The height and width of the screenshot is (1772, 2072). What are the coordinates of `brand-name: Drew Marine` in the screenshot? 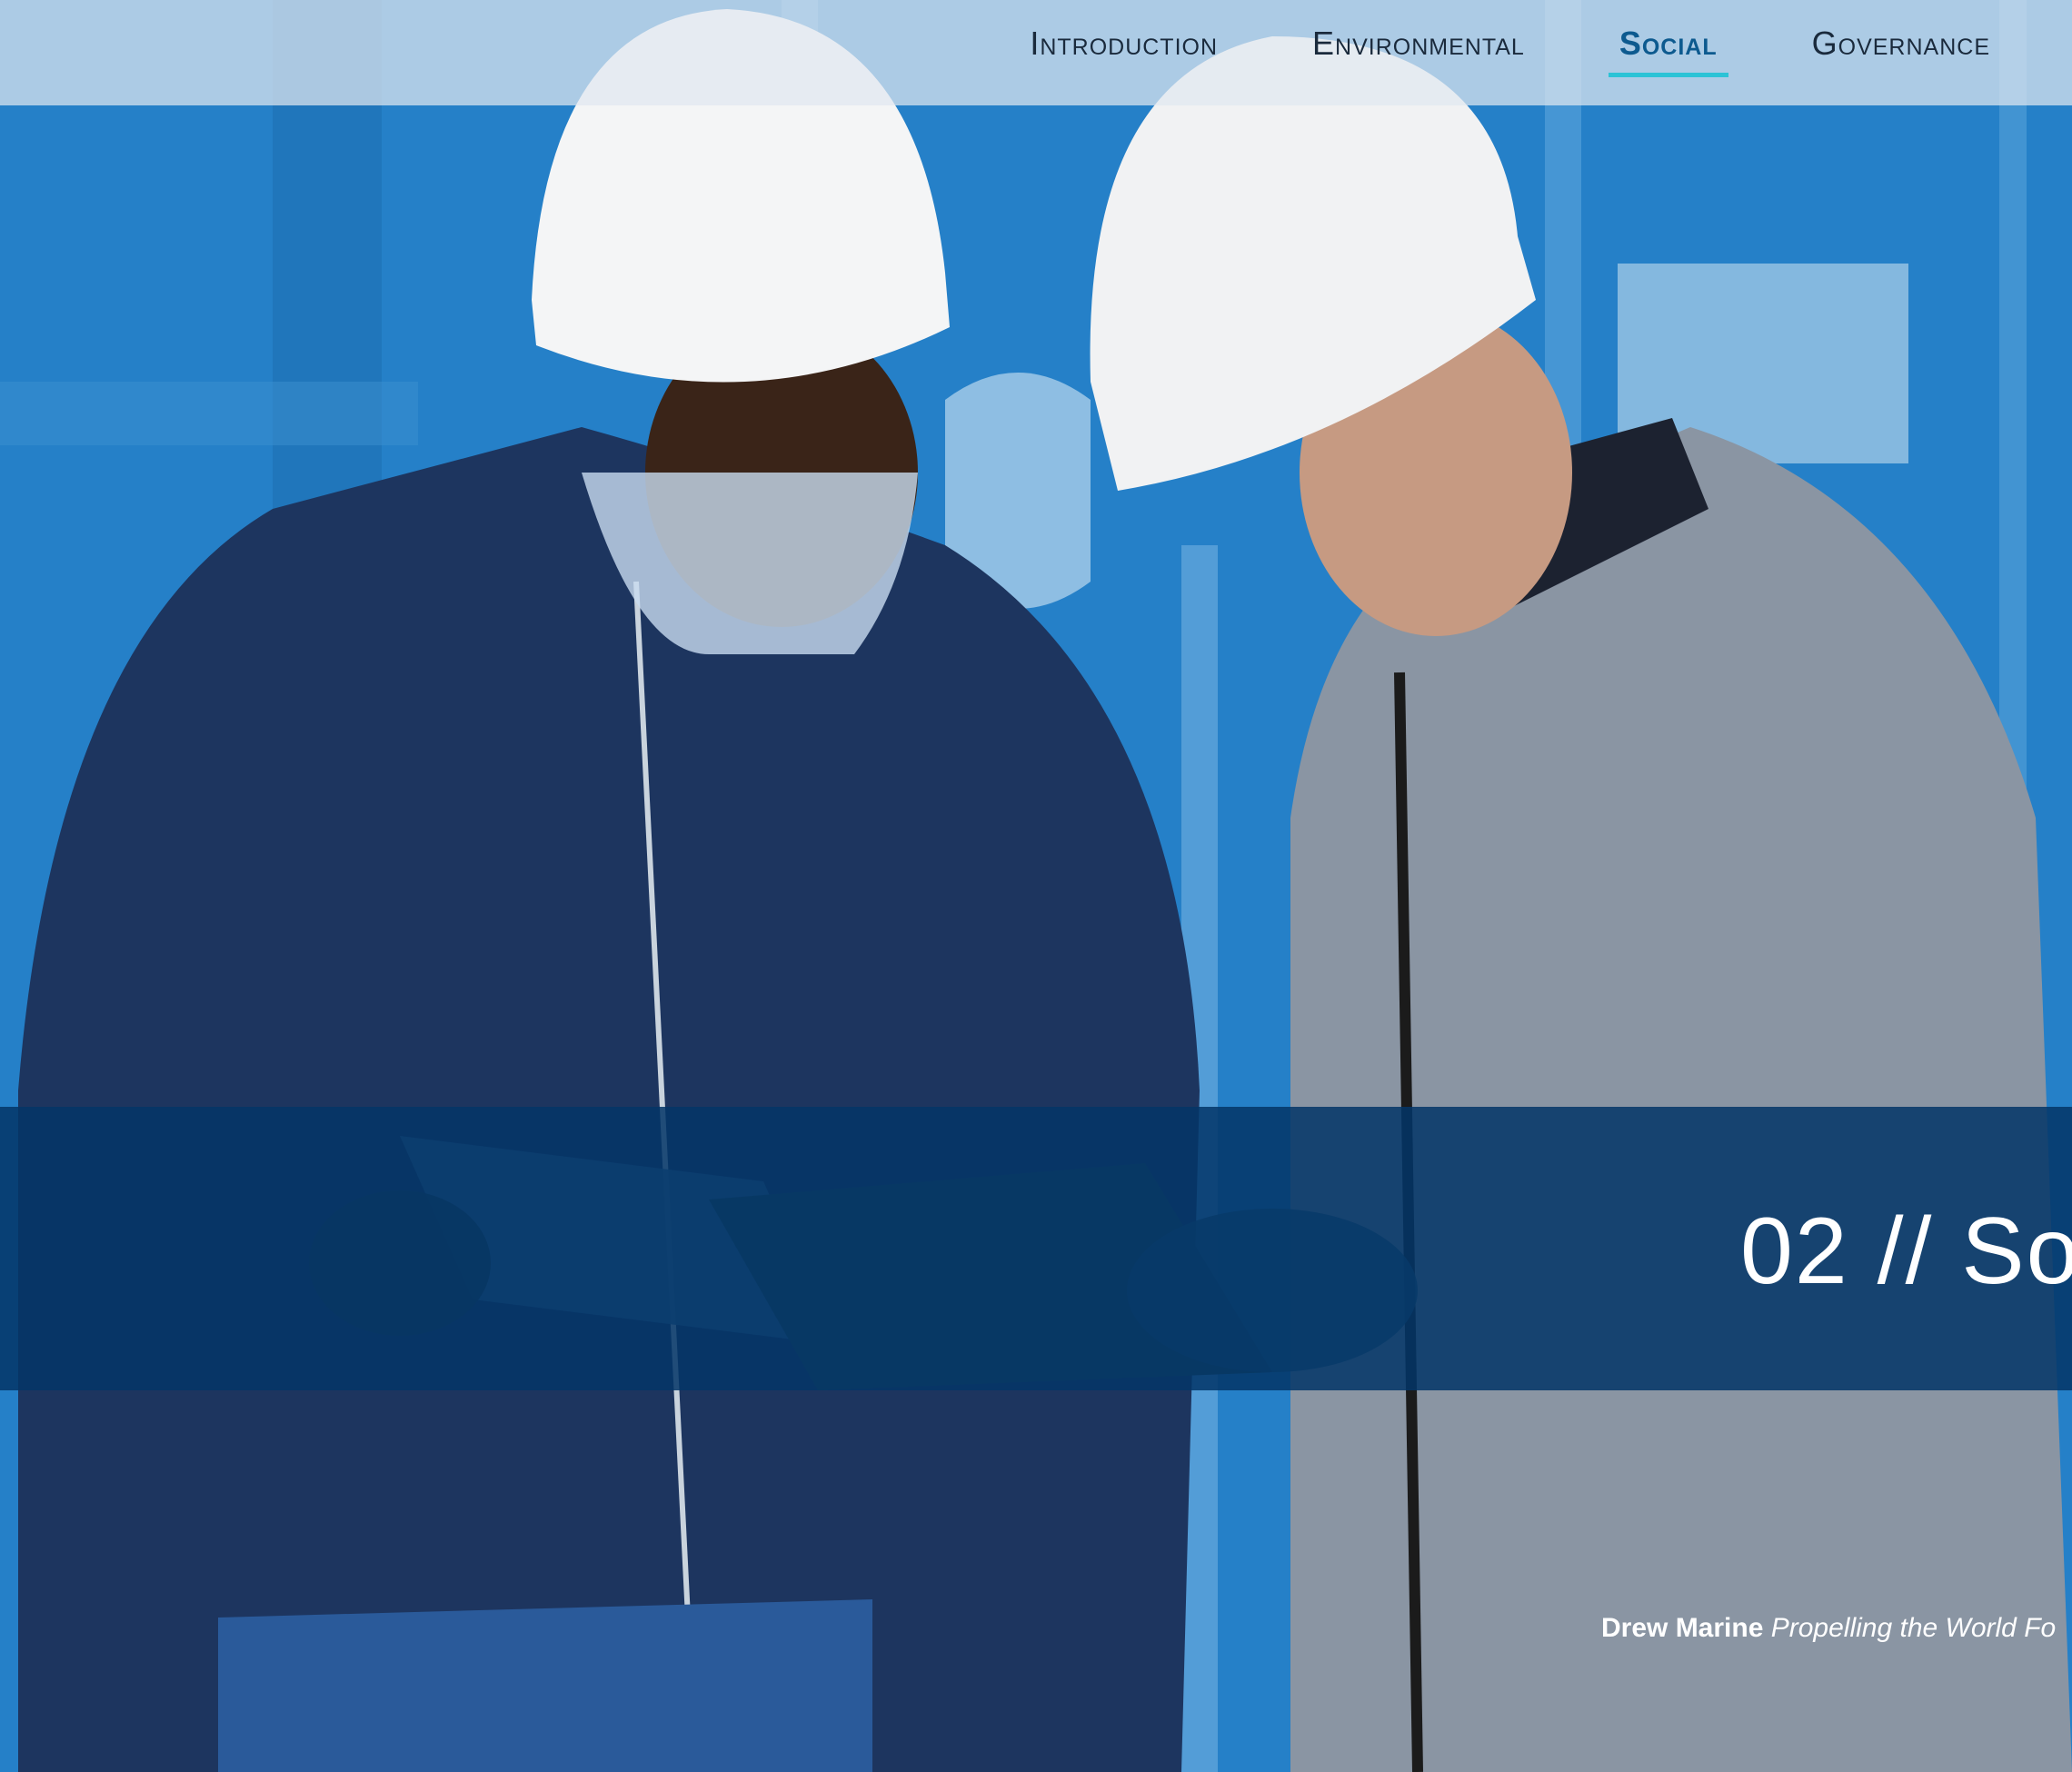 It's located at (1683, 1628).